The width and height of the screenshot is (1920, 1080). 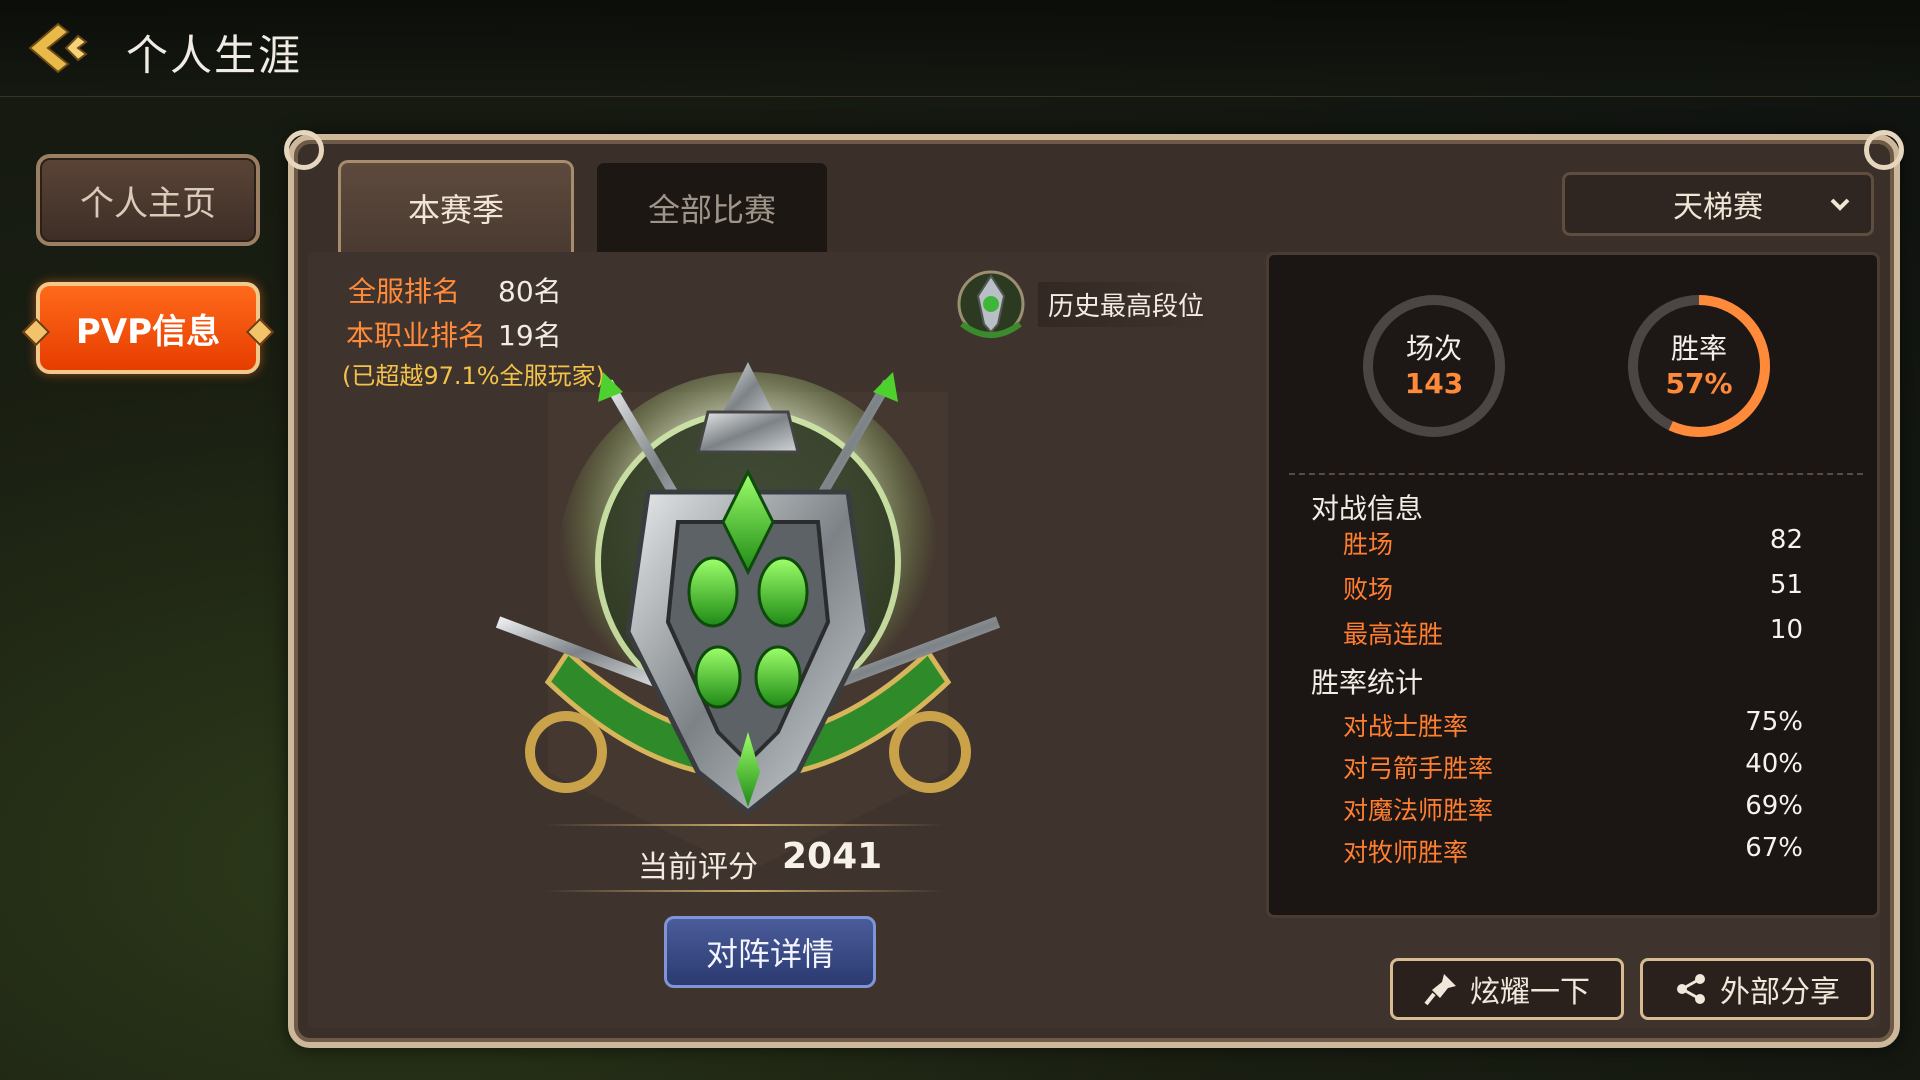 What do you see at coordinates (1418, 768) in the screenshot?
I see `stat-label: 对弓箭手胜率` at bounding box center [1418, 768].